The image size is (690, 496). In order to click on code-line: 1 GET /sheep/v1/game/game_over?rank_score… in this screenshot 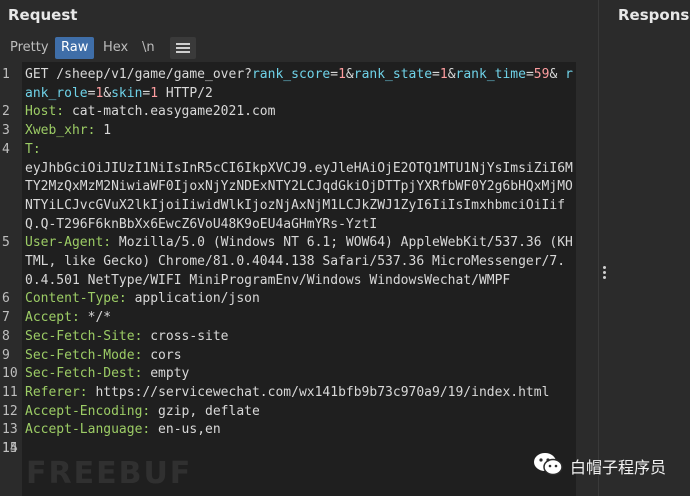, I will do `click(288, 84)`.